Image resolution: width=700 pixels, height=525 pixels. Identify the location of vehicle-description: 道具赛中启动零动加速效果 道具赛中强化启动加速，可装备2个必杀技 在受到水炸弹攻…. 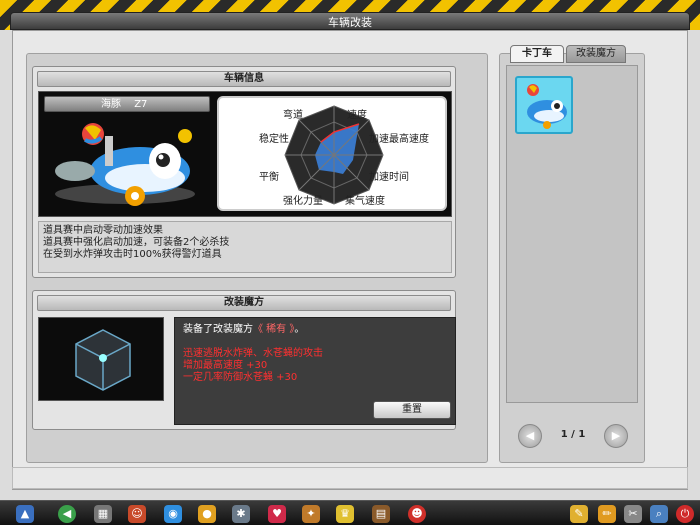
(245, 247).